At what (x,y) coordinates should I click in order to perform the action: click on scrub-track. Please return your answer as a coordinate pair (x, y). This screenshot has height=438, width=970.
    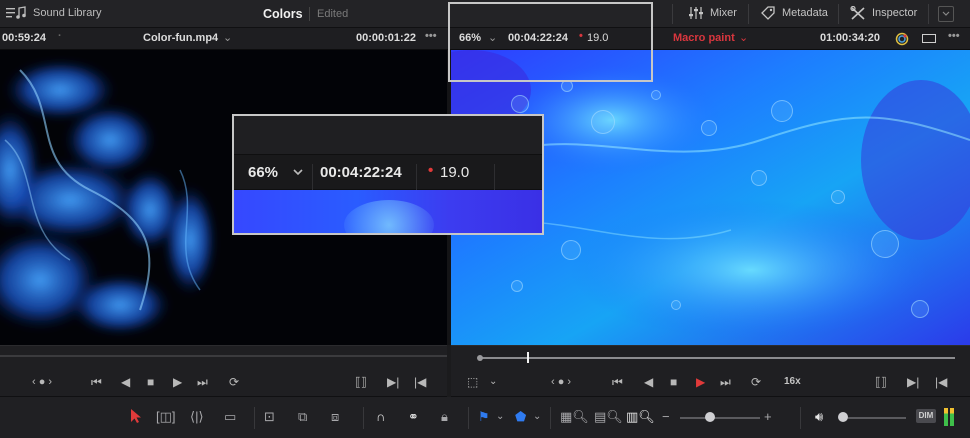
    Looking at the image, I should click on (223, 356).